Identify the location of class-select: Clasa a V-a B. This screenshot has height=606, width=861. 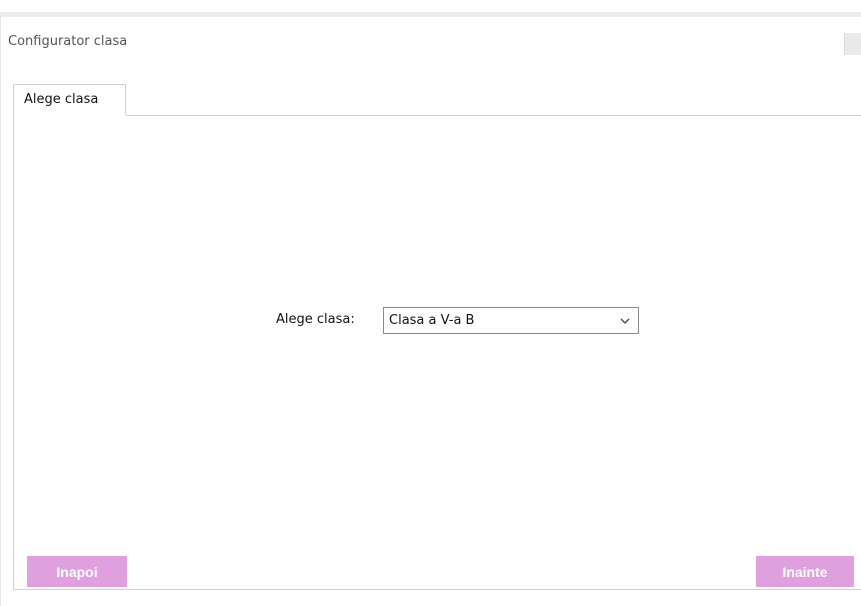
(511, 320).